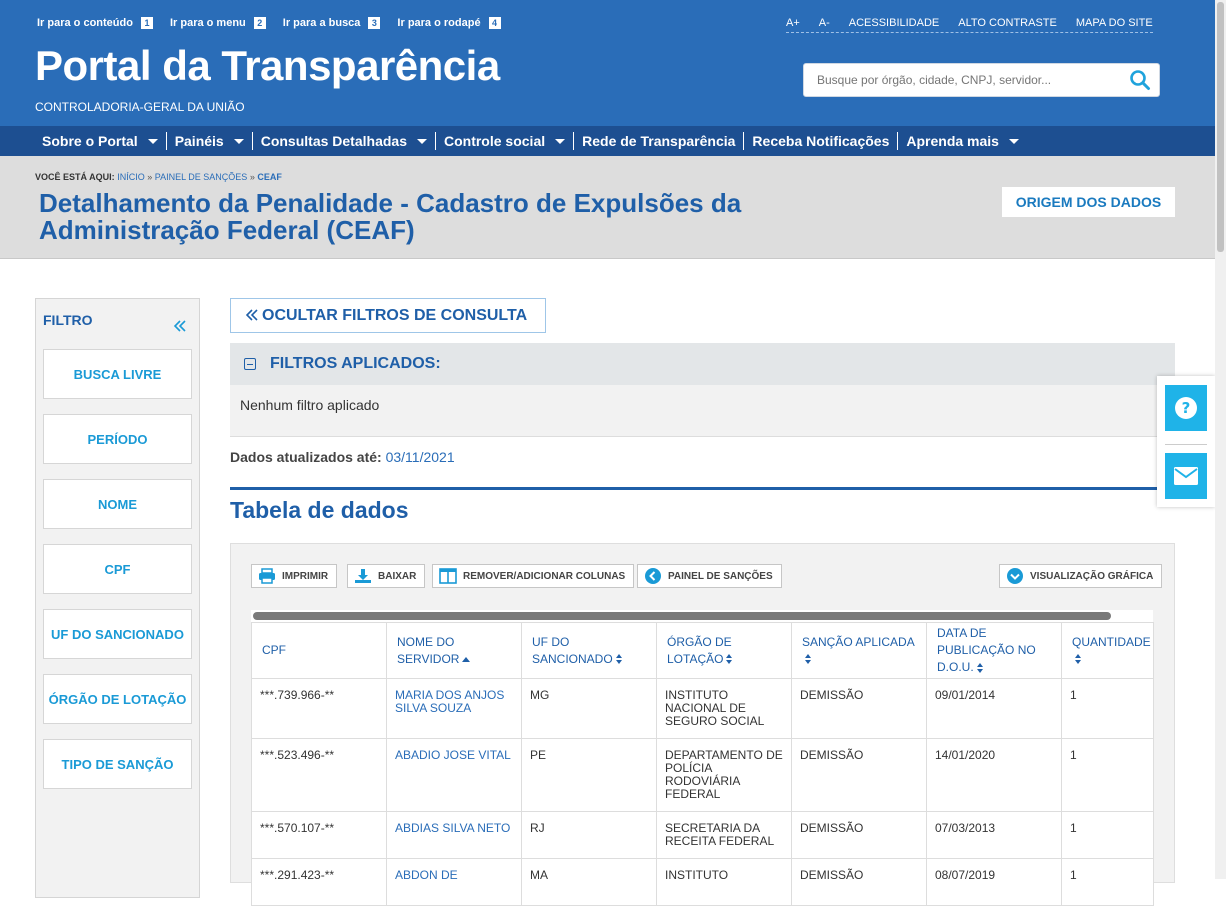 Image resolution: width=1226 pixels, height=906 pixels. I want to click on page-scrollbar, so click(1220, 439).